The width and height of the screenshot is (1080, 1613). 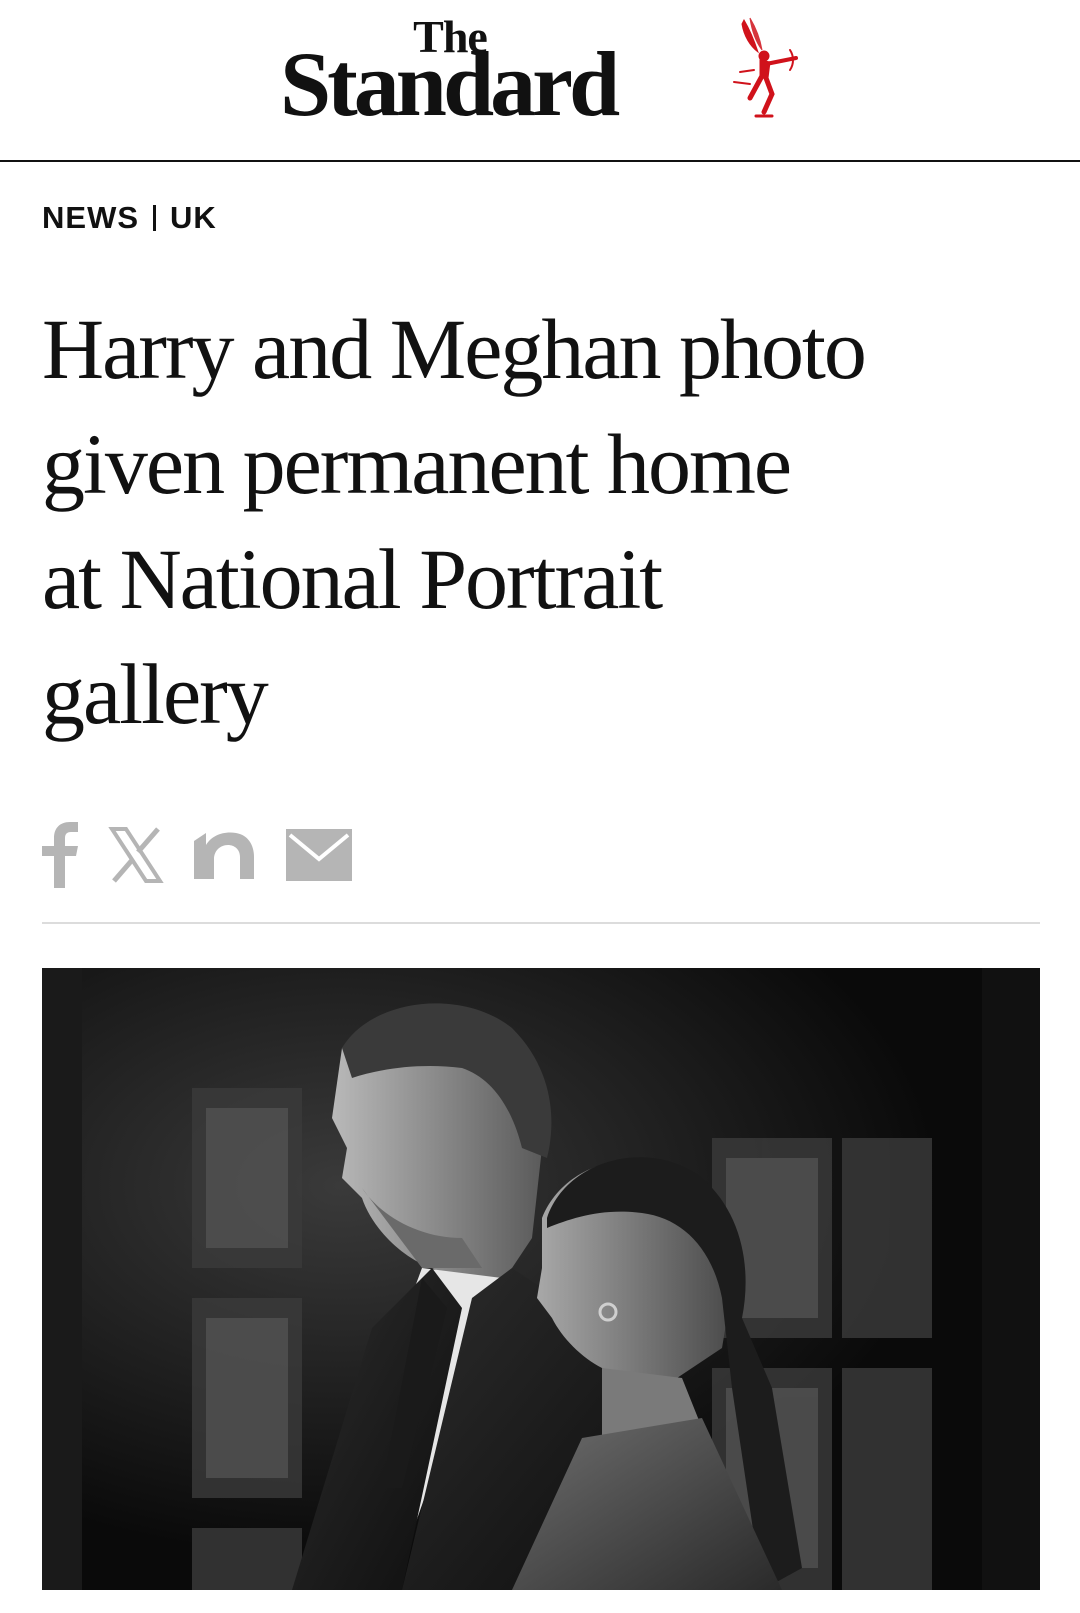 I want to click on share-bar, so click(x=210, y=855).